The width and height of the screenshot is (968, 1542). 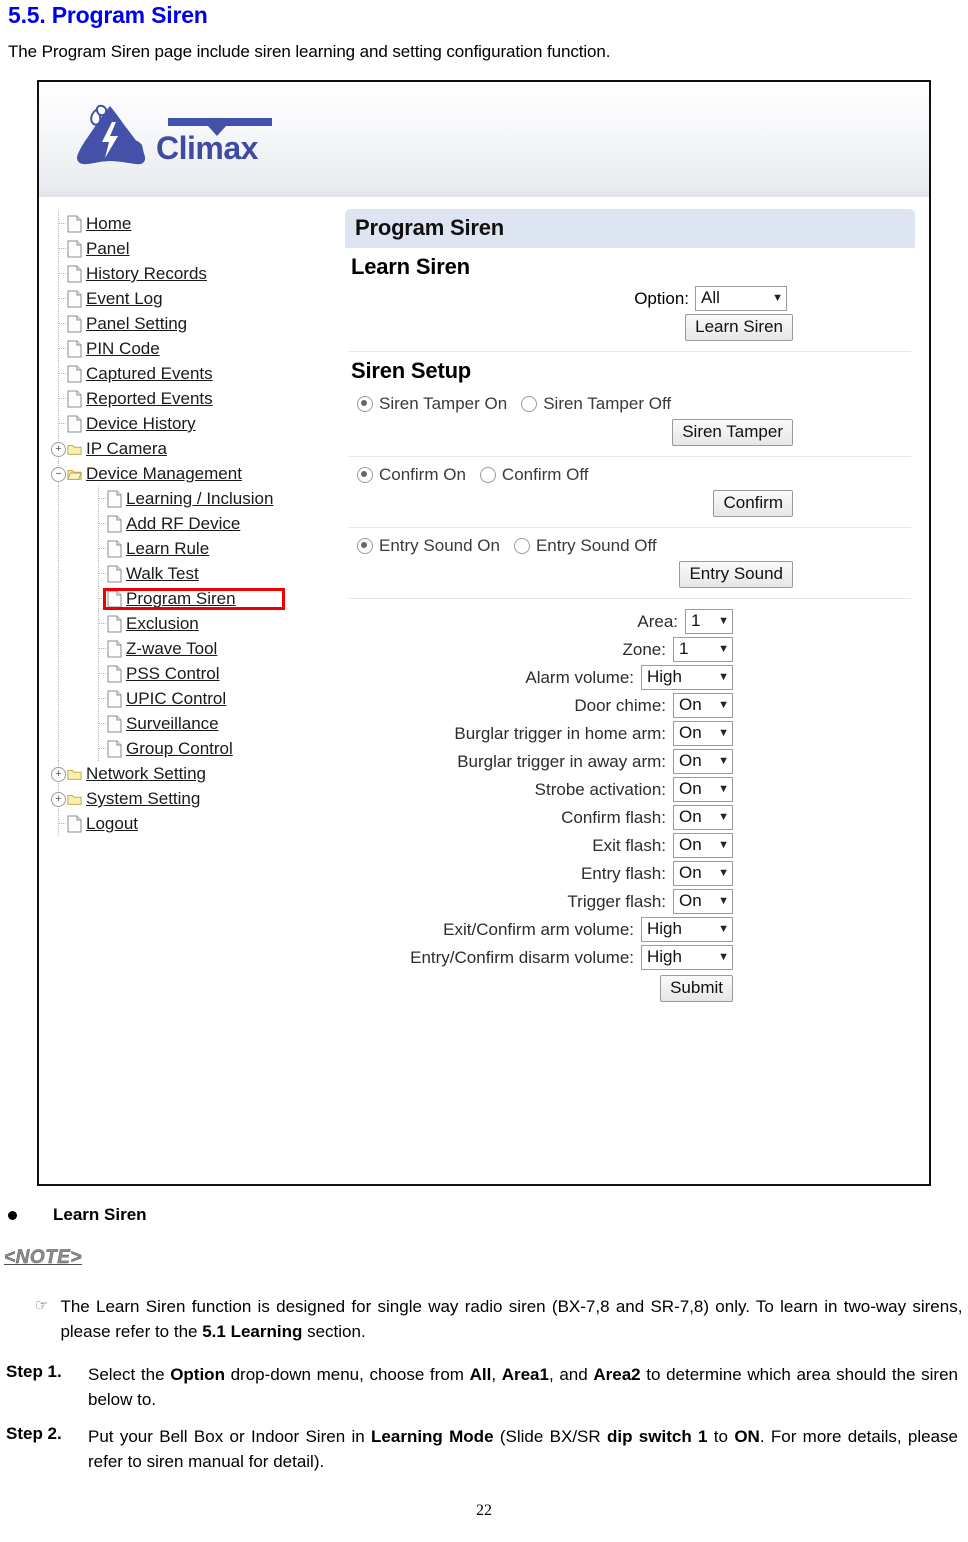 What do you see at coordinates (74, 799) in the screenshot?
I see `folder-icon` at bounding box center [74, 799].